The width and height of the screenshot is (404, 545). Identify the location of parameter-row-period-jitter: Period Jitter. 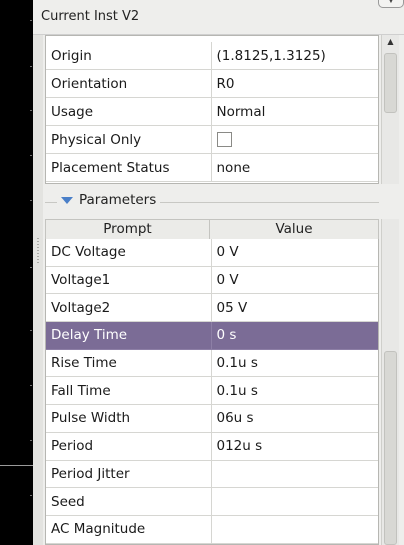
(212, 474).